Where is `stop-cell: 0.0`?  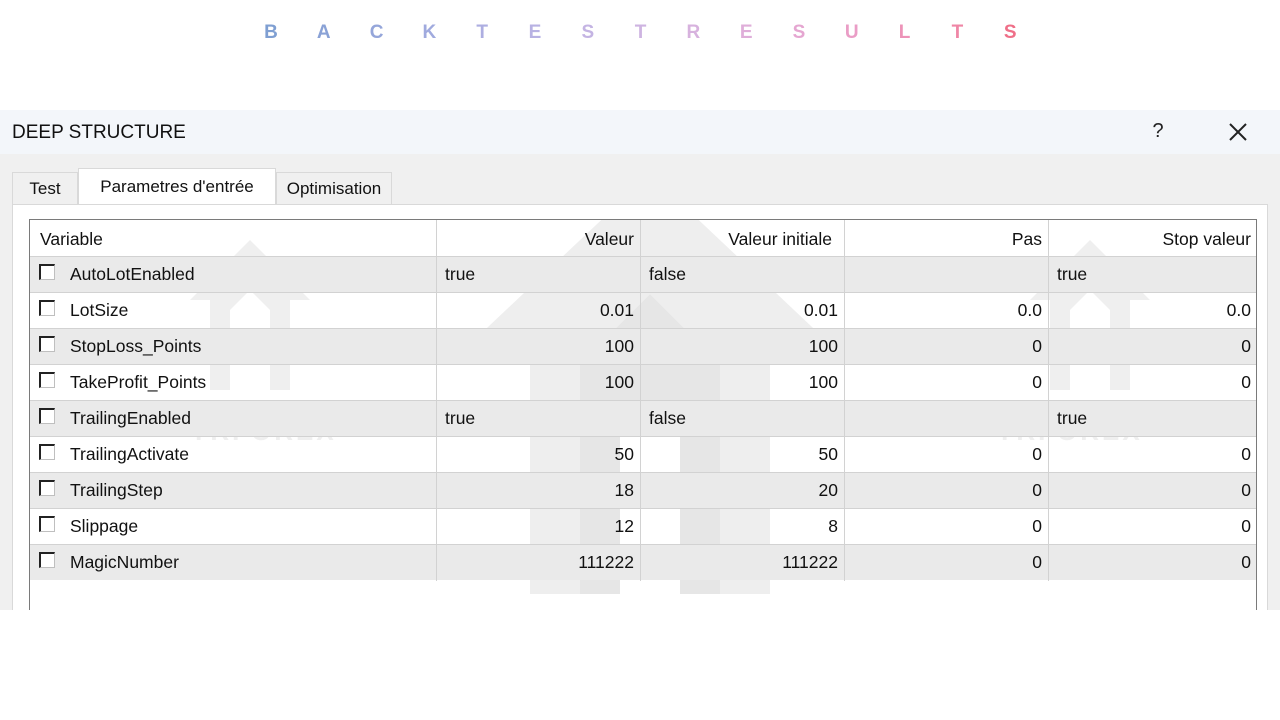 stop-cell: 0.0 is located at coordinates (1152, 311).